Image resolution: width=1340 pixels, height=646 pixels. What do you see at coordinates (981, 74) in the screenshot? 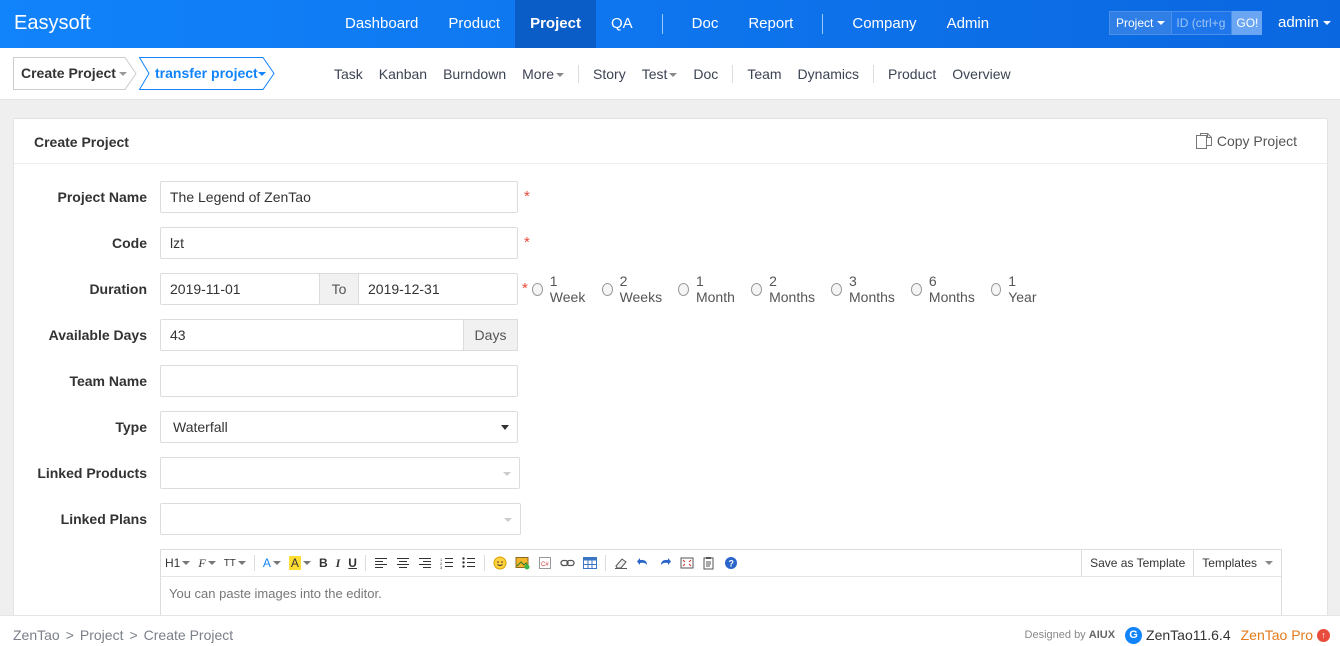
I see `subnav-item-overview: Overview` at bounding box center [981, 74].